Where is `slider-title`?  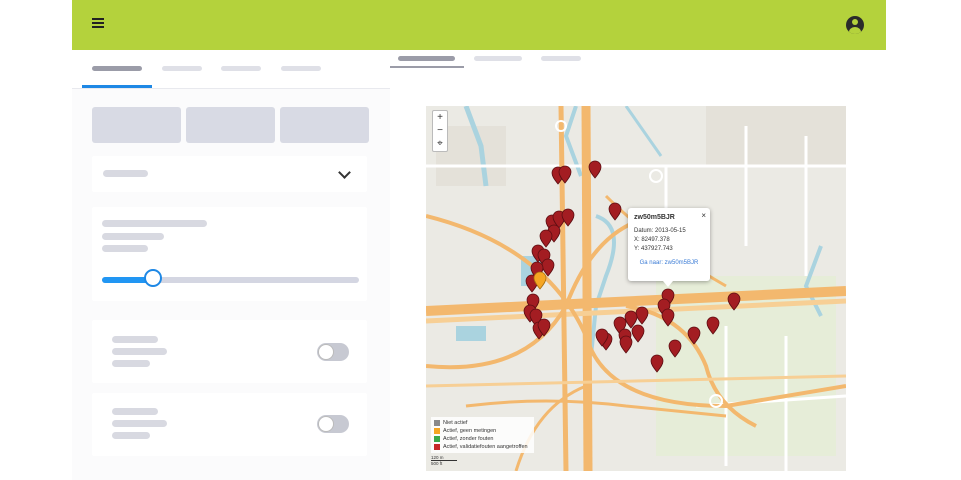 slider-title is located at coordinates (154, 223).